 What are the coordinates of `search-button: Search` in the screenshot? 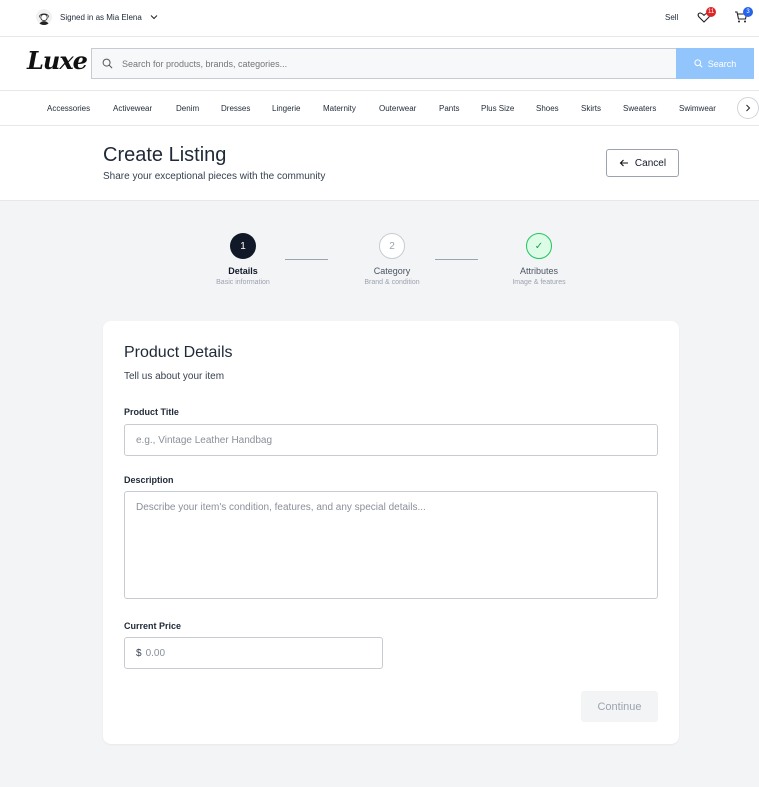 It's located at (715, 63).